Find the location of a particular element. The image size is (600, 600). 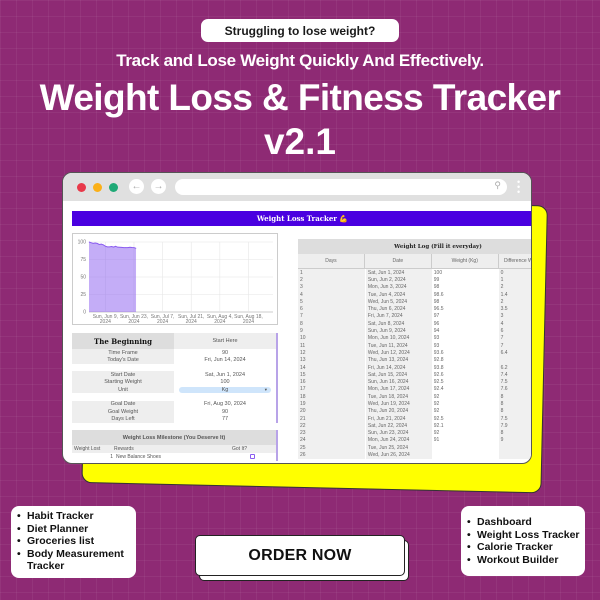

y-tick-label: 75 is located at coordinates (83, 260).